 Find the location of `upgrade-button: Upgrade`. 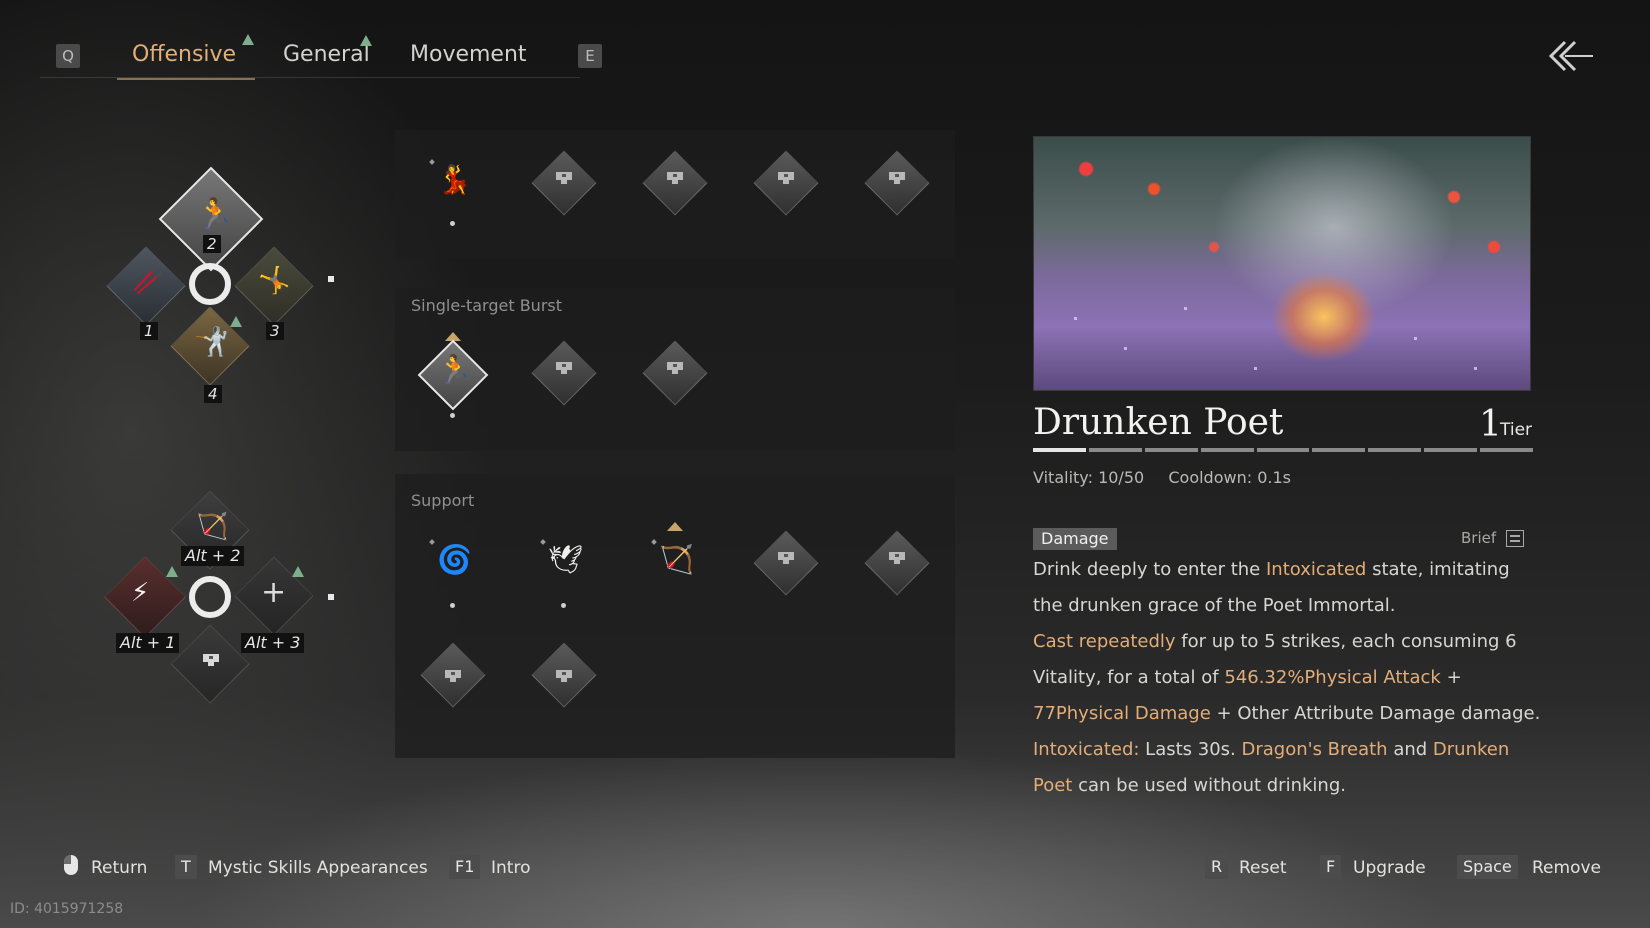

upgrade-button: Upgrade is located at coordinates (1389, 868).